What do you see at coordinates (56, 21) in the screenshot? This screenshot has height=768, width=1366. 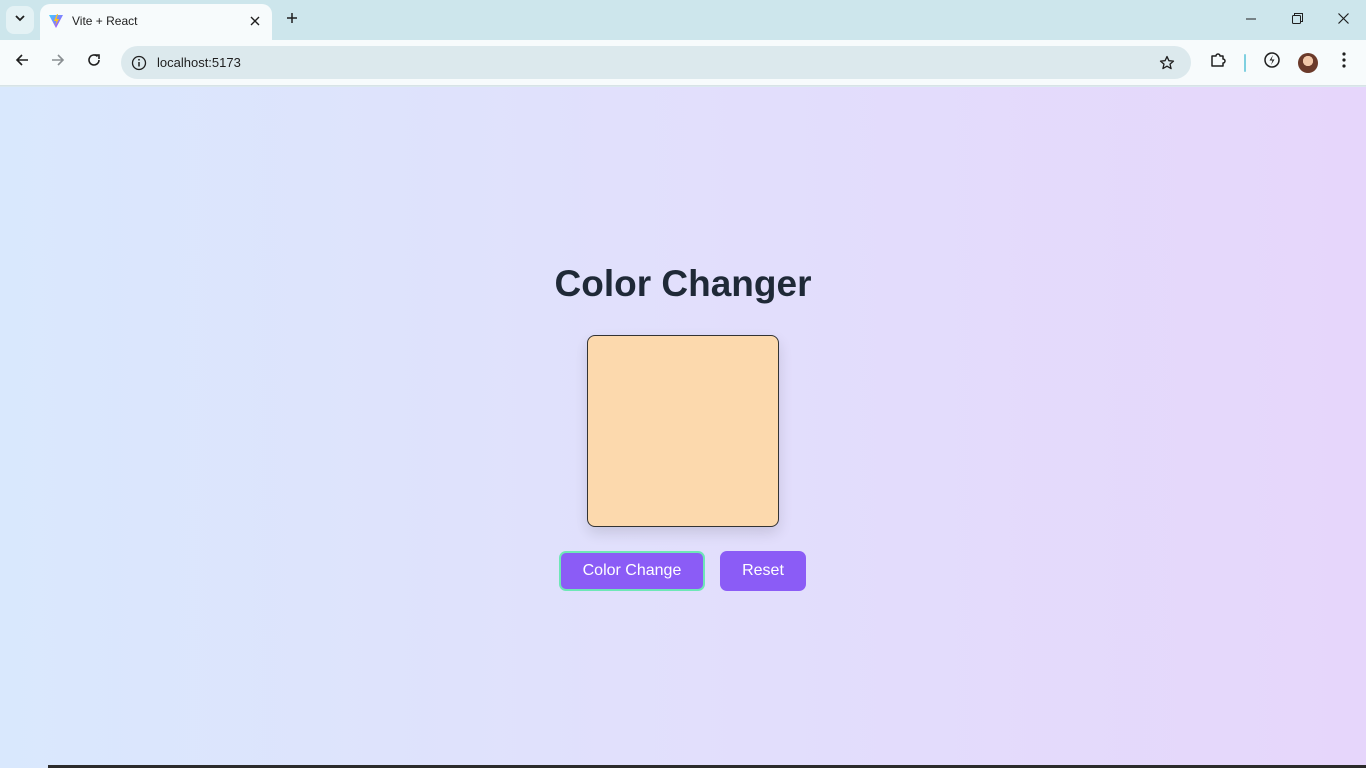 I see `vite-logo-icon` at bounding box center [56, 21].